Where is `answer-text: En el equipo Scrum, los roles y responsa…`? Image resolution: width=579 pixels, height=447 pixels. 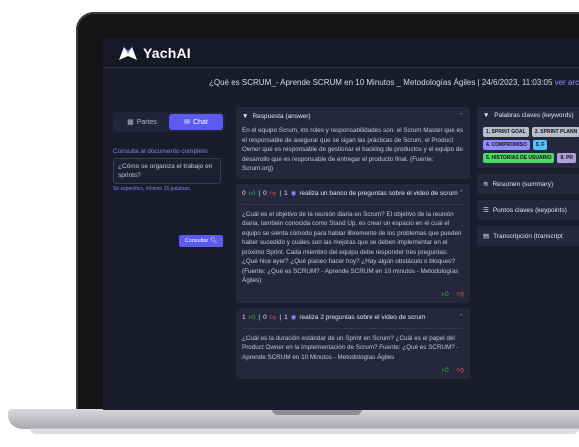
answer-text: En el equipo Scrum, los roles y responsa… is located at coordinates (353, 149).